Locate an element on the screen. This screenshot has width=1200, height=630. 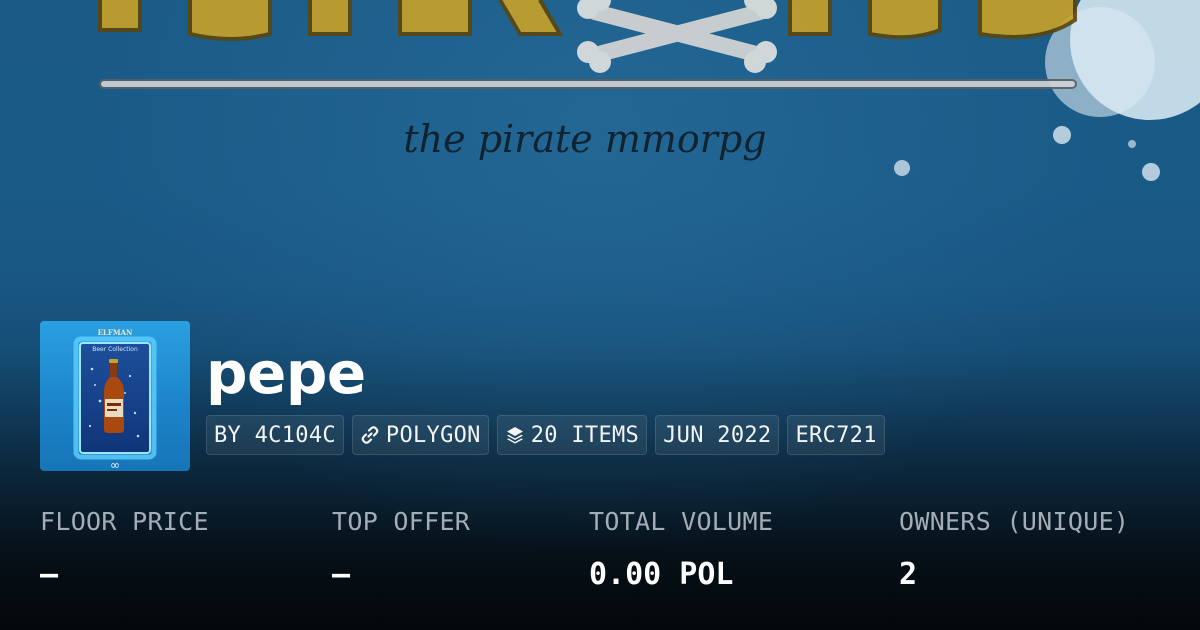
stat-value: 2 is located at coordinates (908, 574).